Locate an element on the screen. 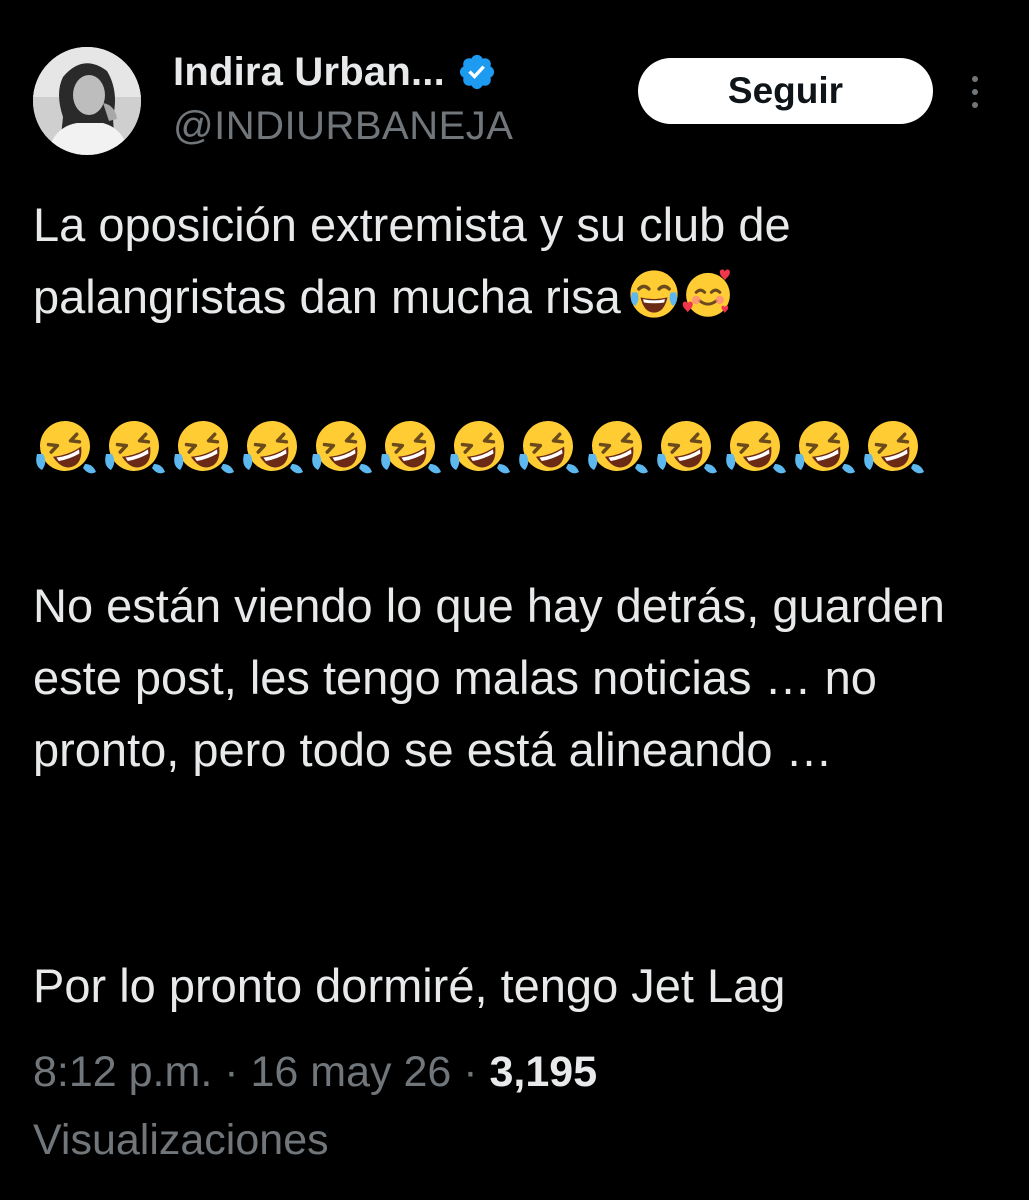 The image size is (1029, 1200). avatar is located at coordinates (87, 101).